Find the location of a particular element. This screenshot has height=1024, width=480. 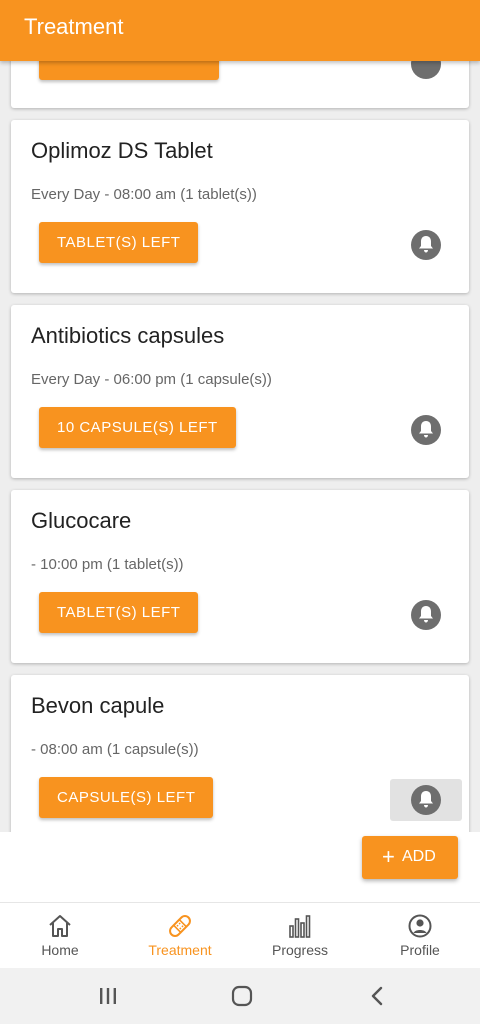

nav-progress: Progress is located at coordinates (300, 936).